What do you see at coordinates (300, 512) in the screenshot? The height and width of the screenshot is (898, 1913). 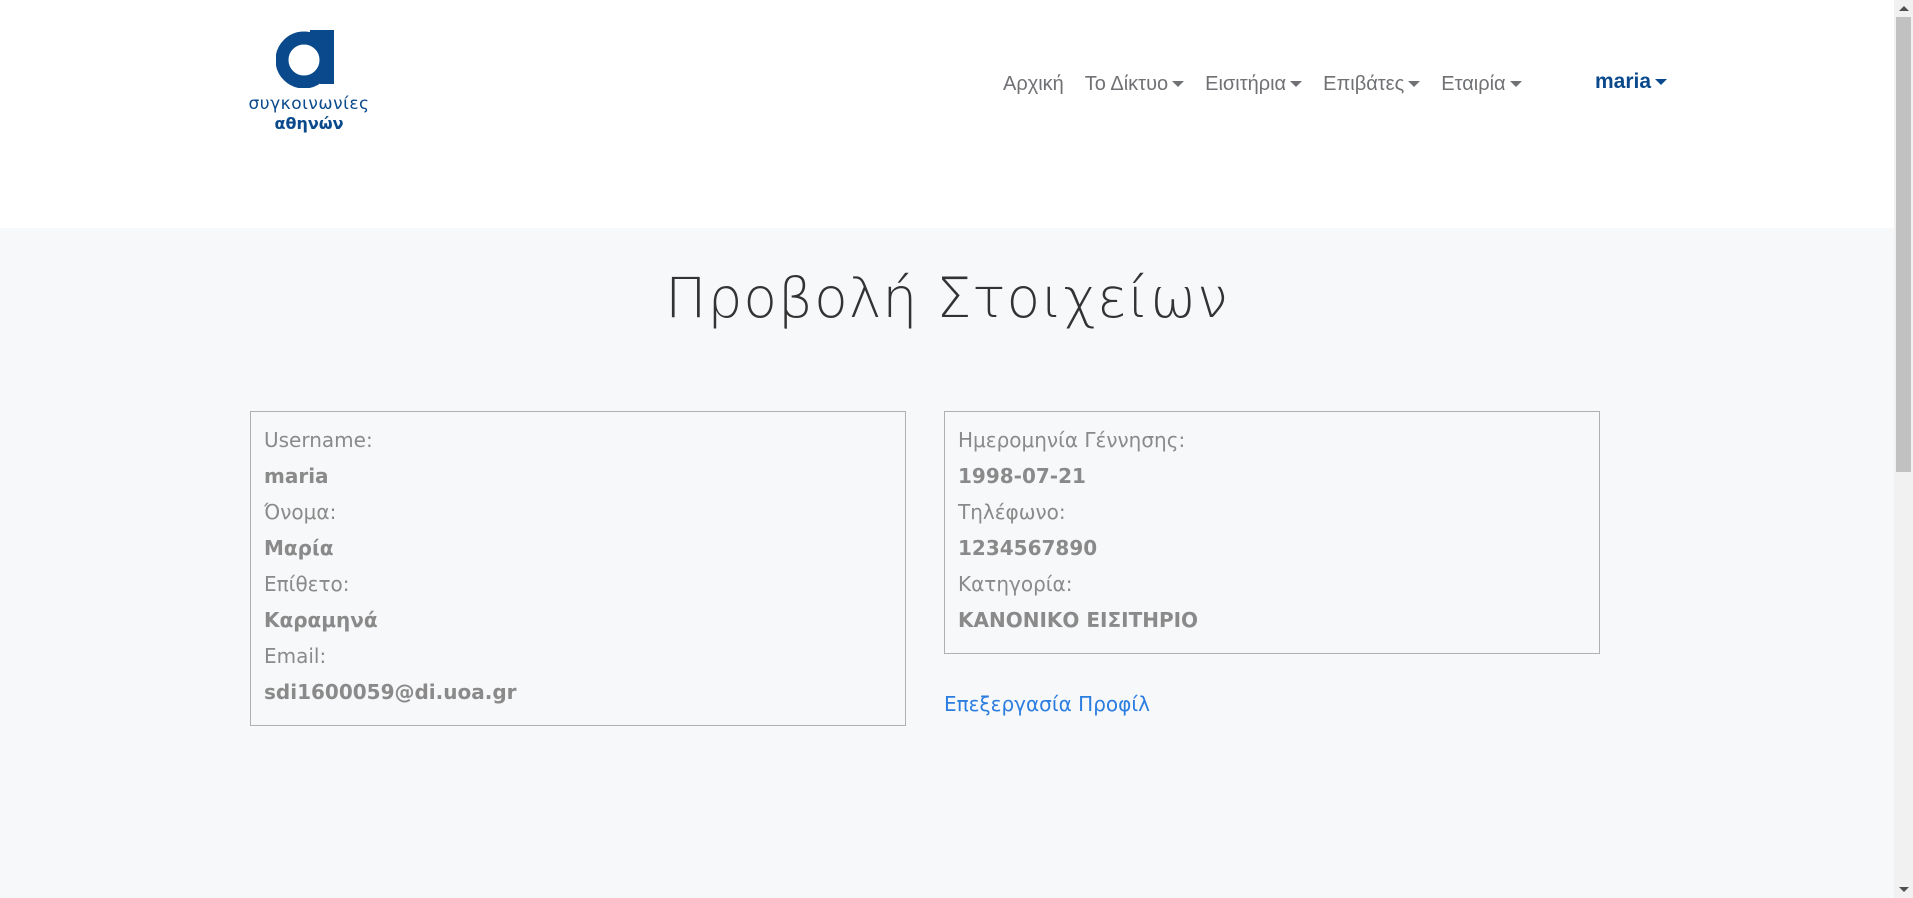 I see `first-name-label: Όνομα:` at bounding box center [300, 512].